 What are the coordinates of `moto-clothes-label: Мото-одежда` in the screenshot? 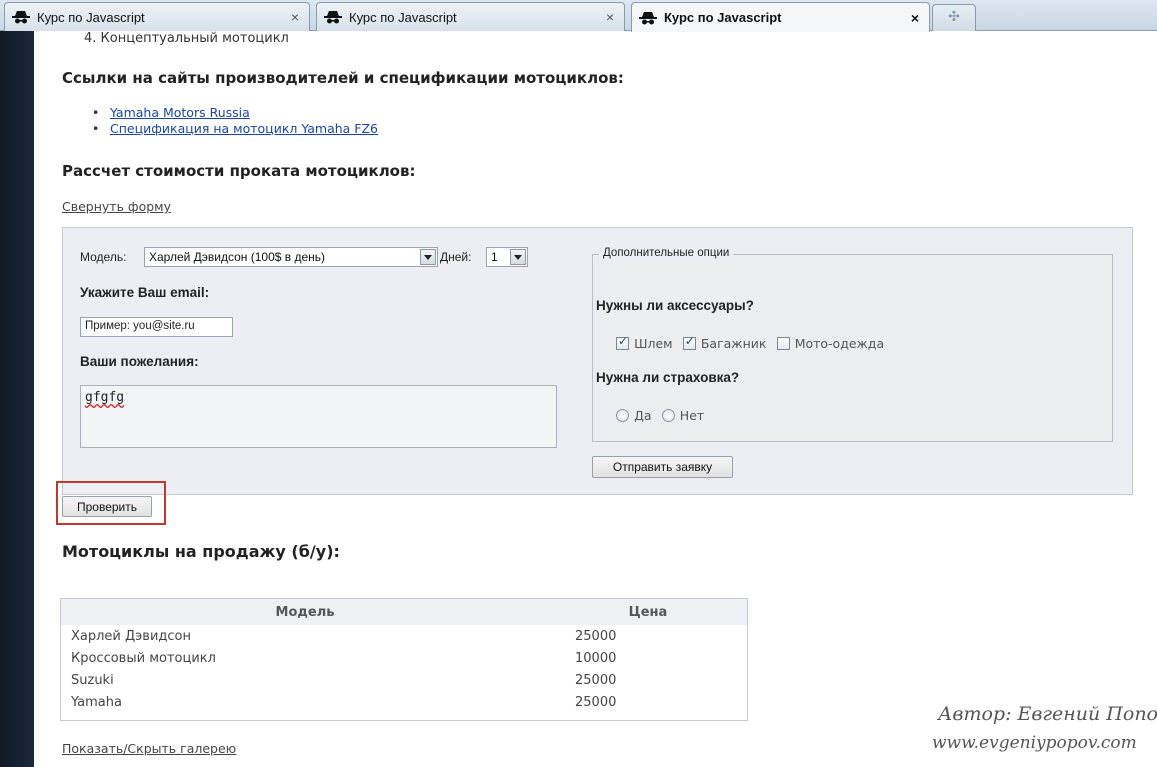 It's located at (839, 343).